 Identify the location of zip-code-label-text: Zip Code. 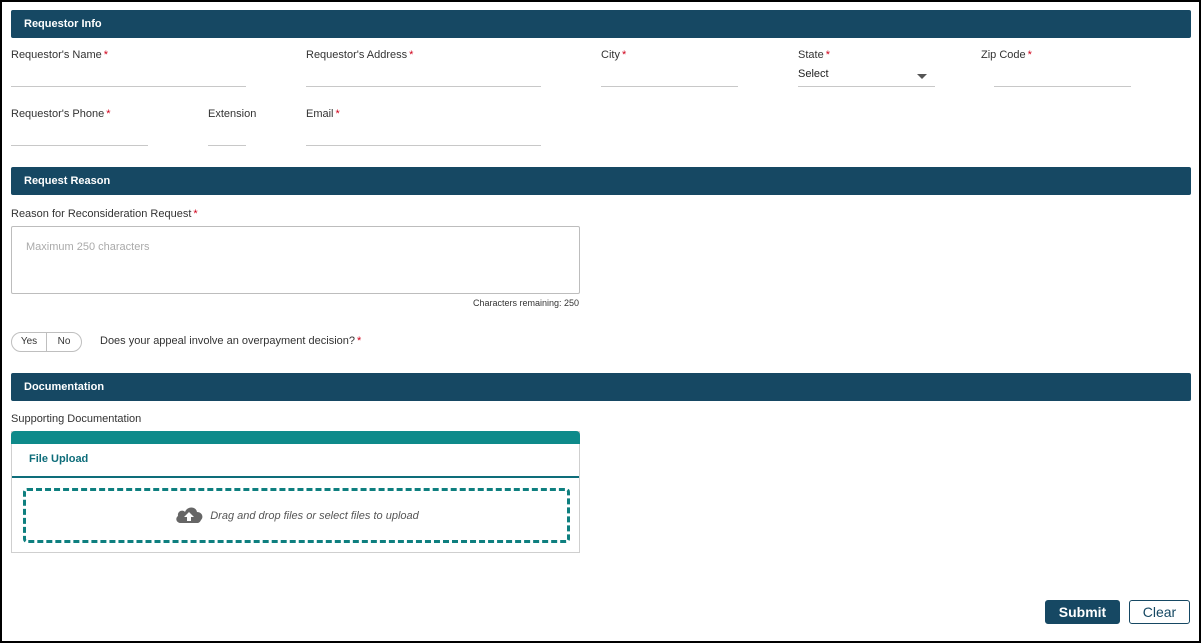
(1003, 55).